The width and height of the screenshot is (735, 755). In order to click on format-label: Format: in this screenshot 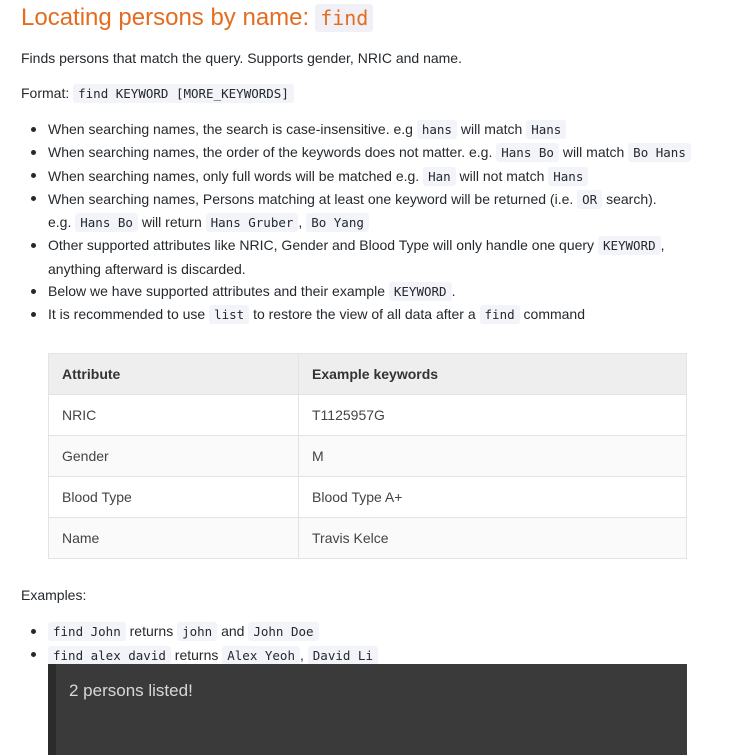, I will do `click(45, 93)`.